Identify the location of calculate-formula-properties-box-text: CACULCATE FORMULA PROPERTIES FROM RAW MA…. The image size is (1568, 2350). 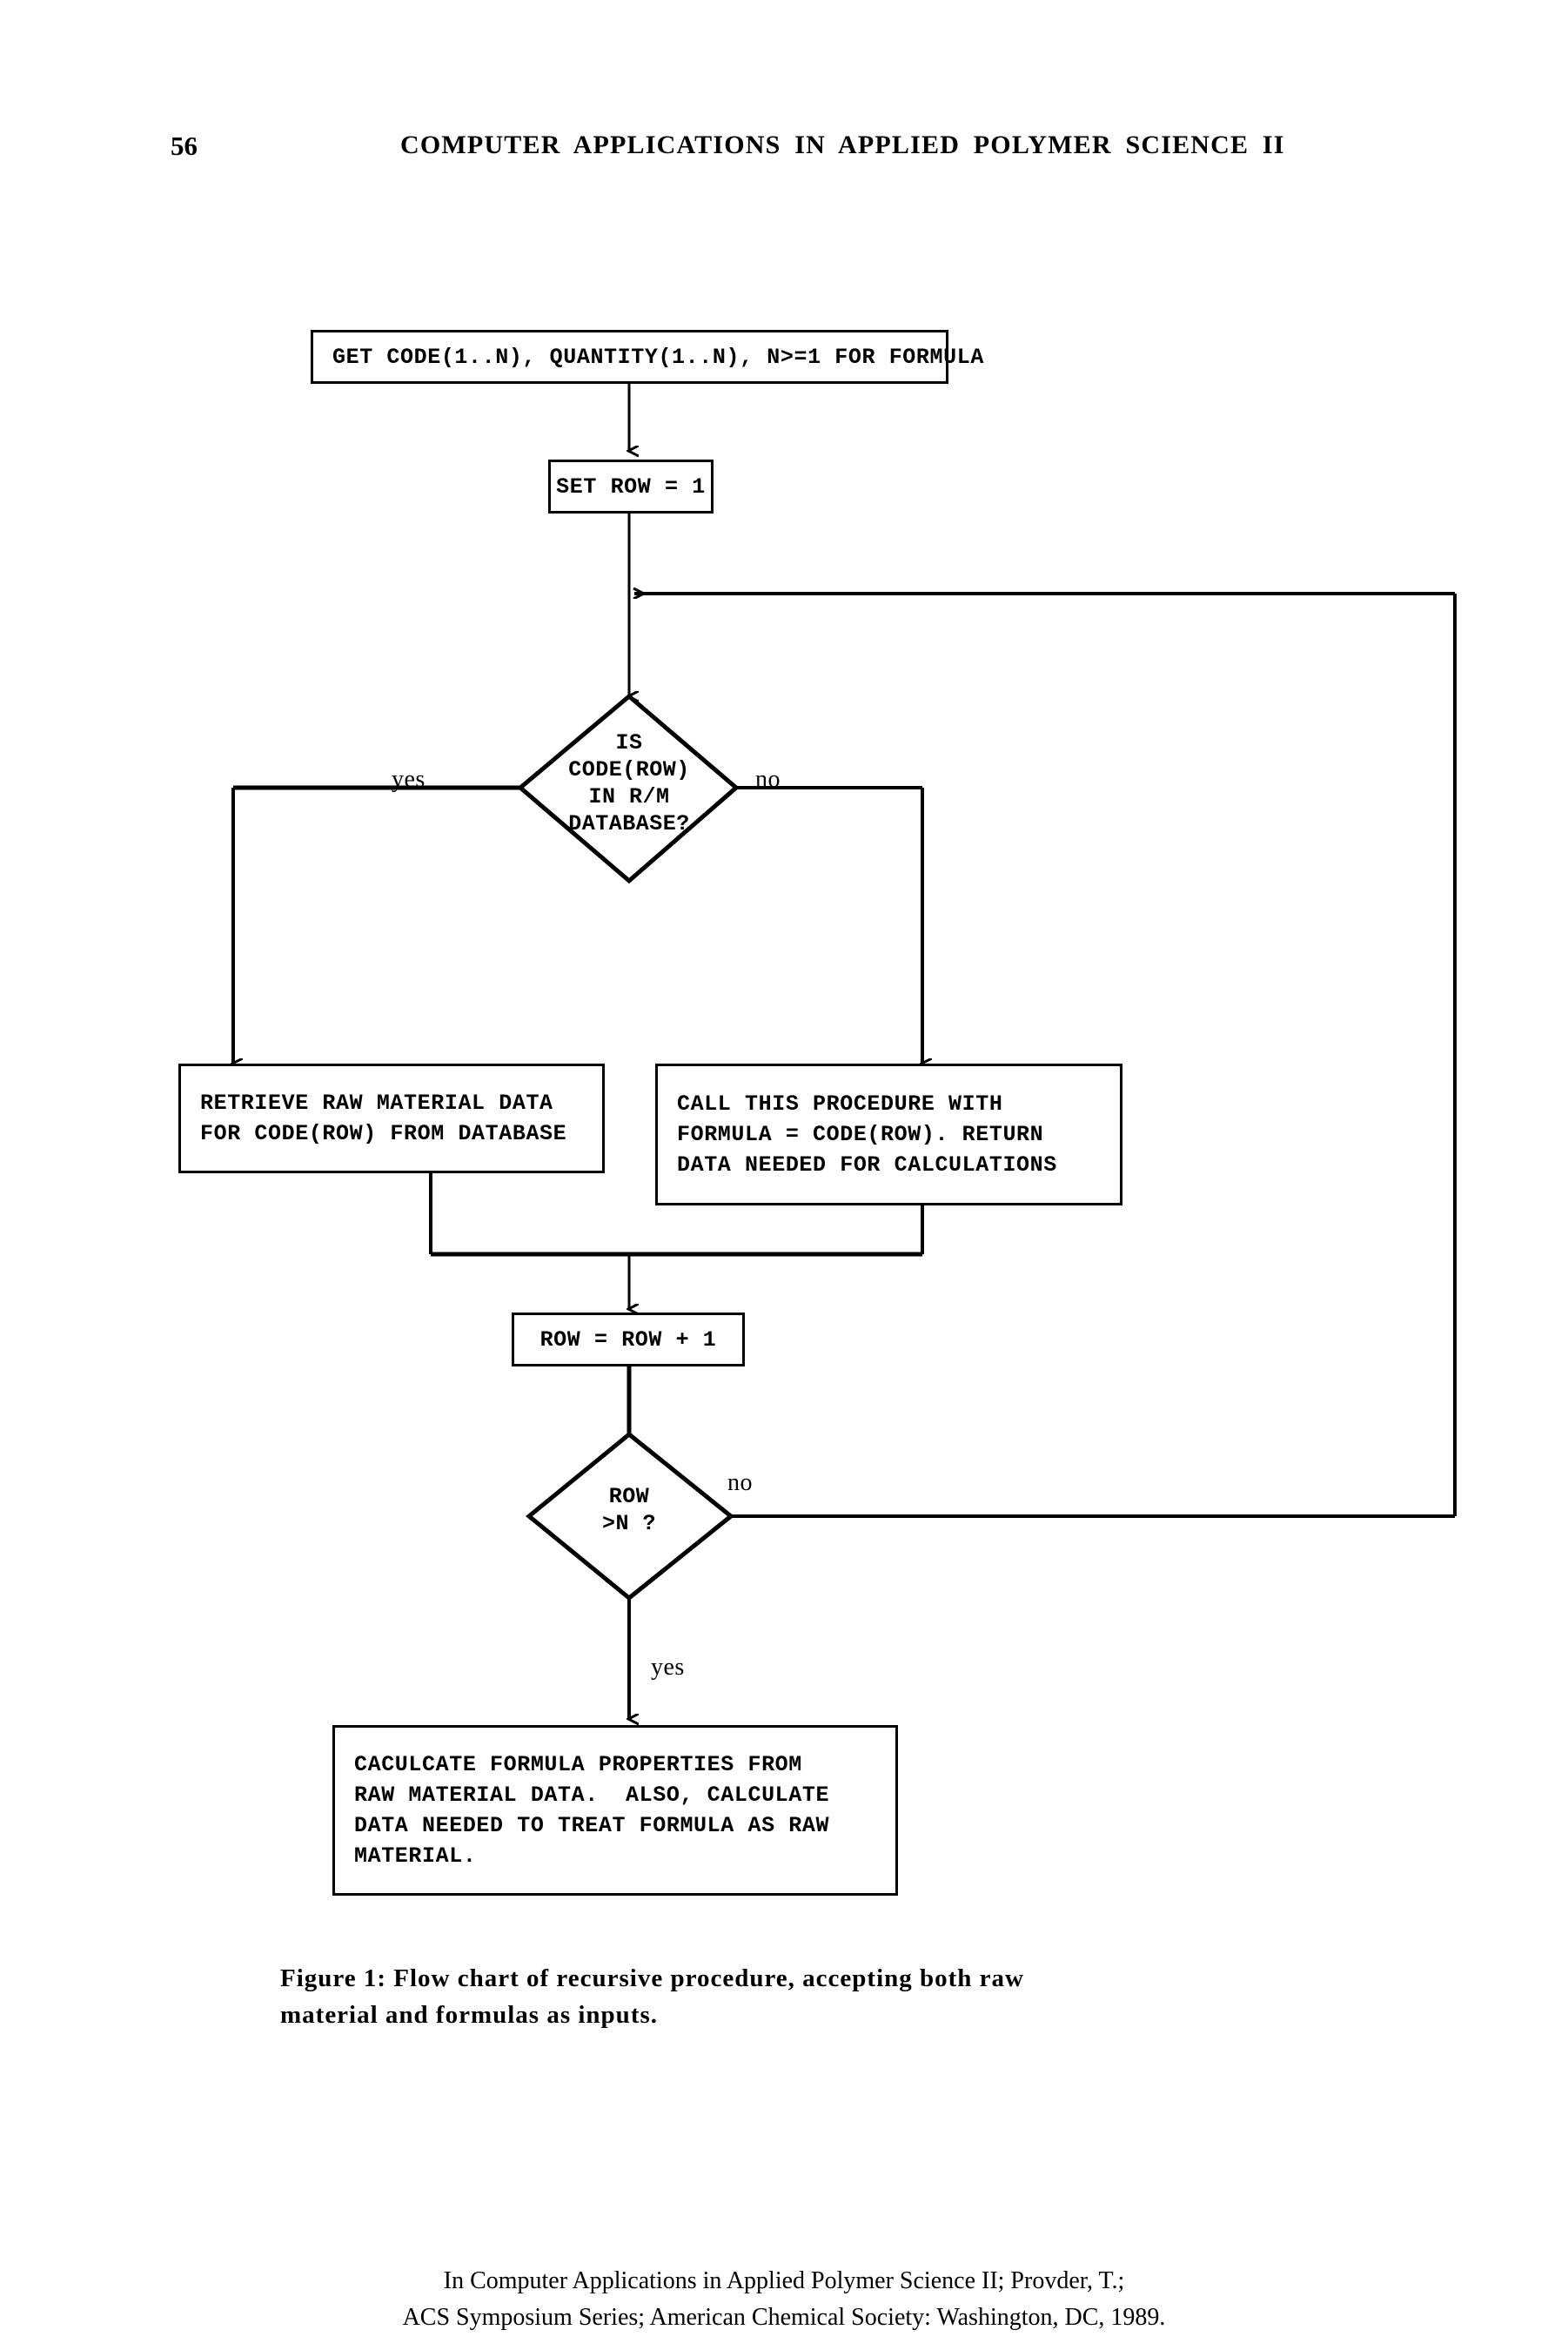
(592, 1810).